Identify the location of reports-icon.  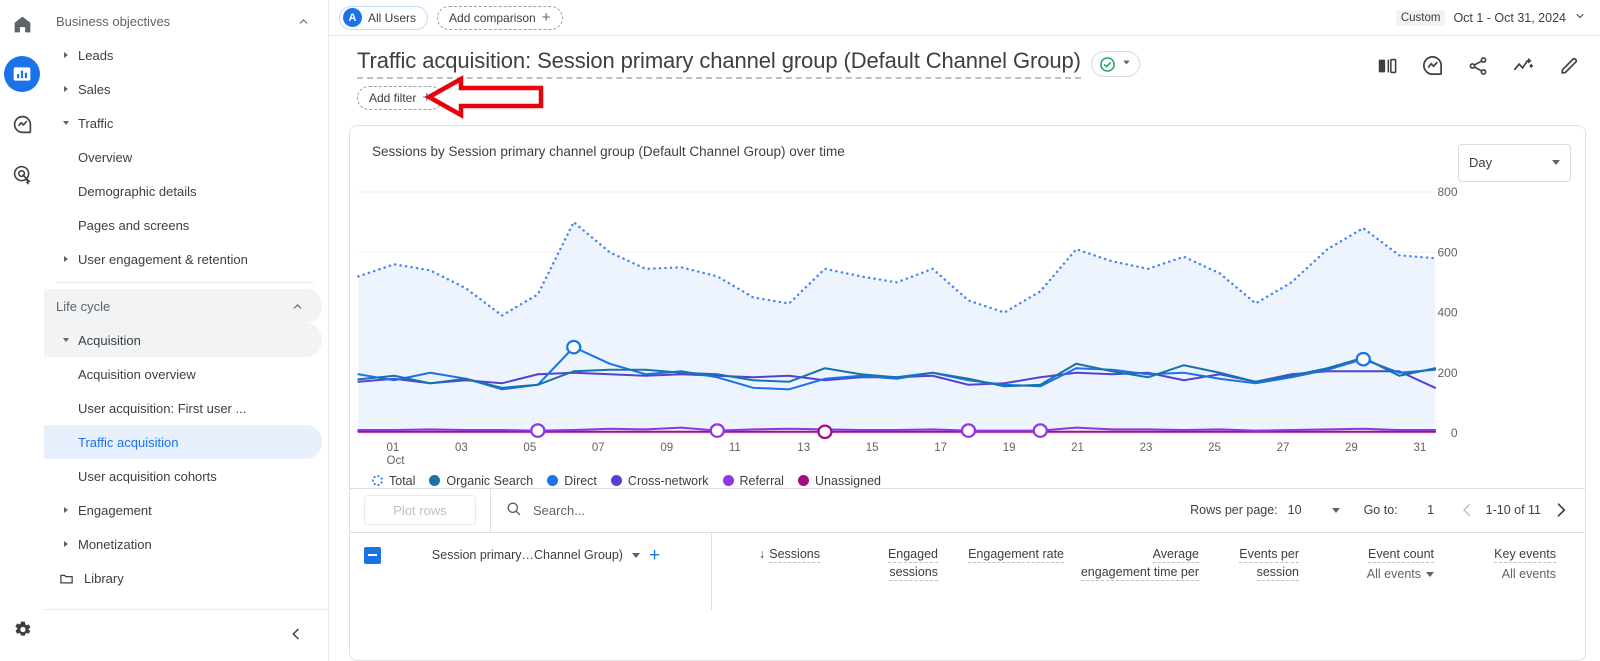
(22, 74).